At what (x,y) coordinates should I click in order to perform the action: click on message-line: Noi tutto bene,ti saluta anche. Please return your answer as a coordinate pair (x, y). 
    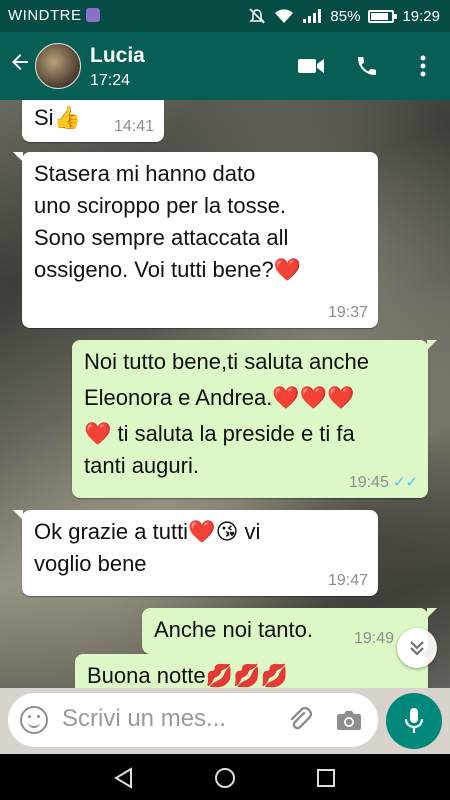
    Looking at the image, I should click on (226, 361).